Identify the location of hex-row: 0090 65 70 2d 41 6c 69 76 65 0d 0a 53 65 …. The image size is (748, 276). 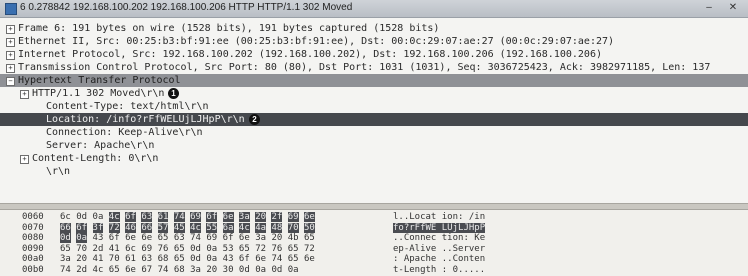
(374, 249).